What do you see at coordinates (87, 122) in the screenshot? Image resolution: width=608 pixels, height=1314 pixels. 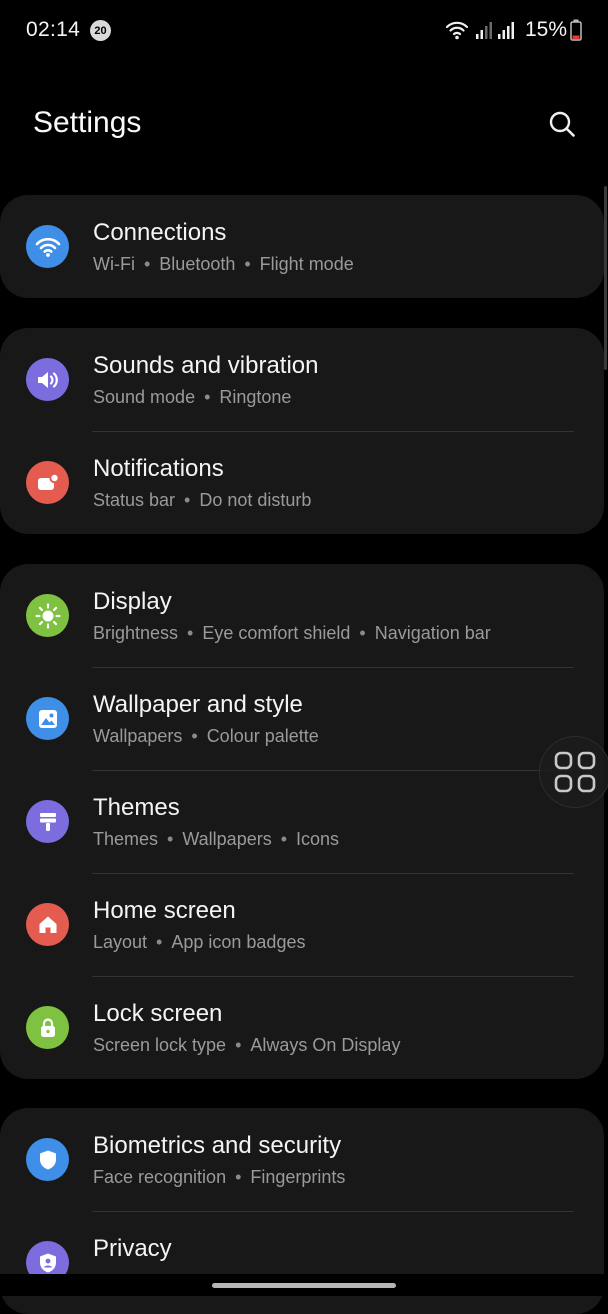 I see `page-title: Settings` at bounding box center [87, 122].